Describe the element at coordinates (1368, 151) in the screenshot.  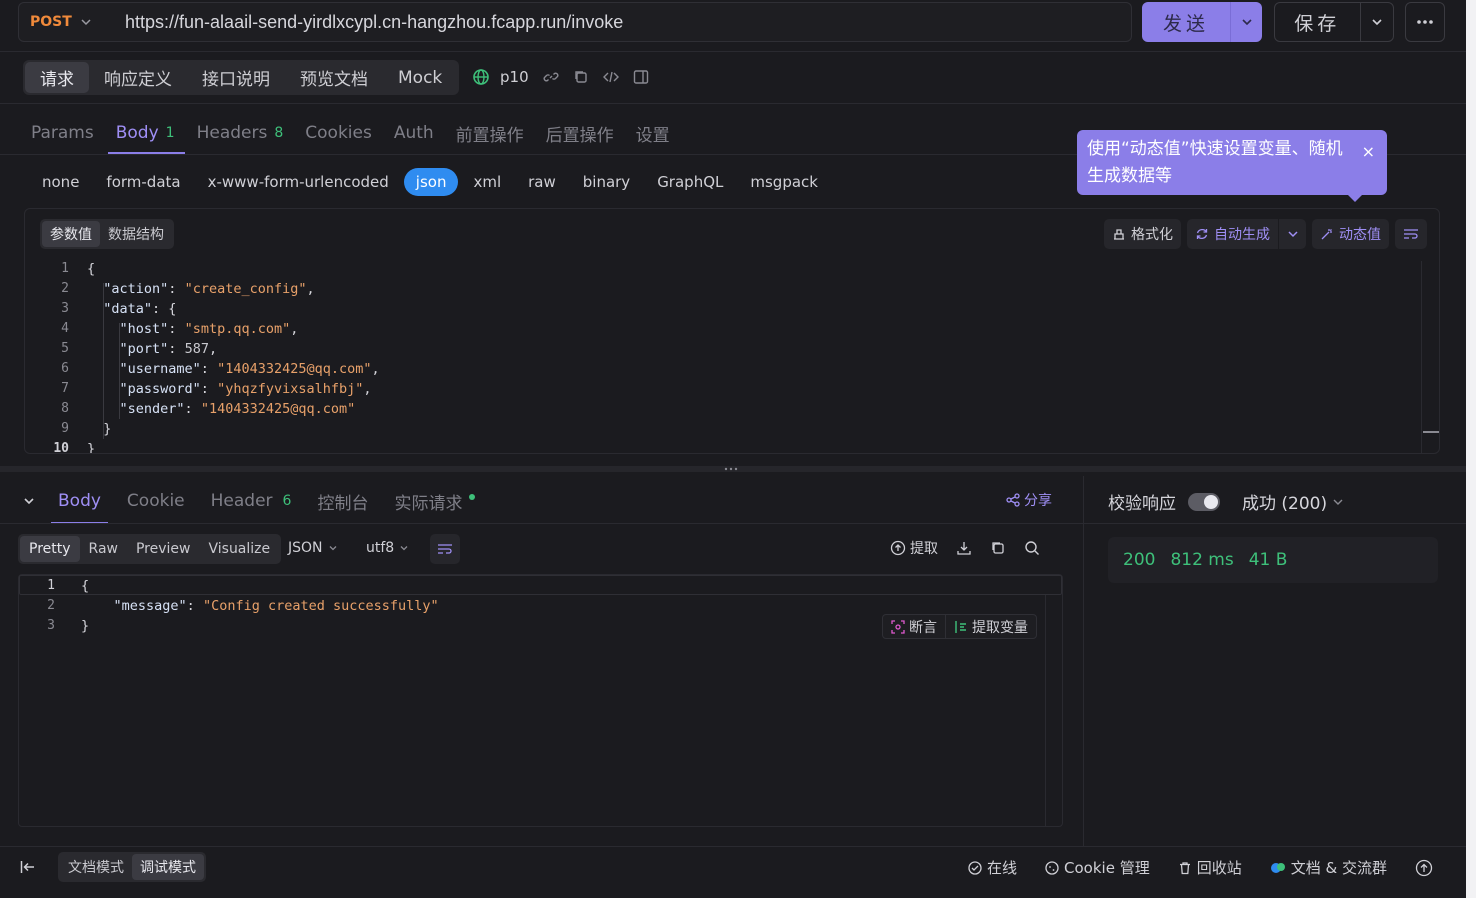
I see `close-icon: ×` at that location.